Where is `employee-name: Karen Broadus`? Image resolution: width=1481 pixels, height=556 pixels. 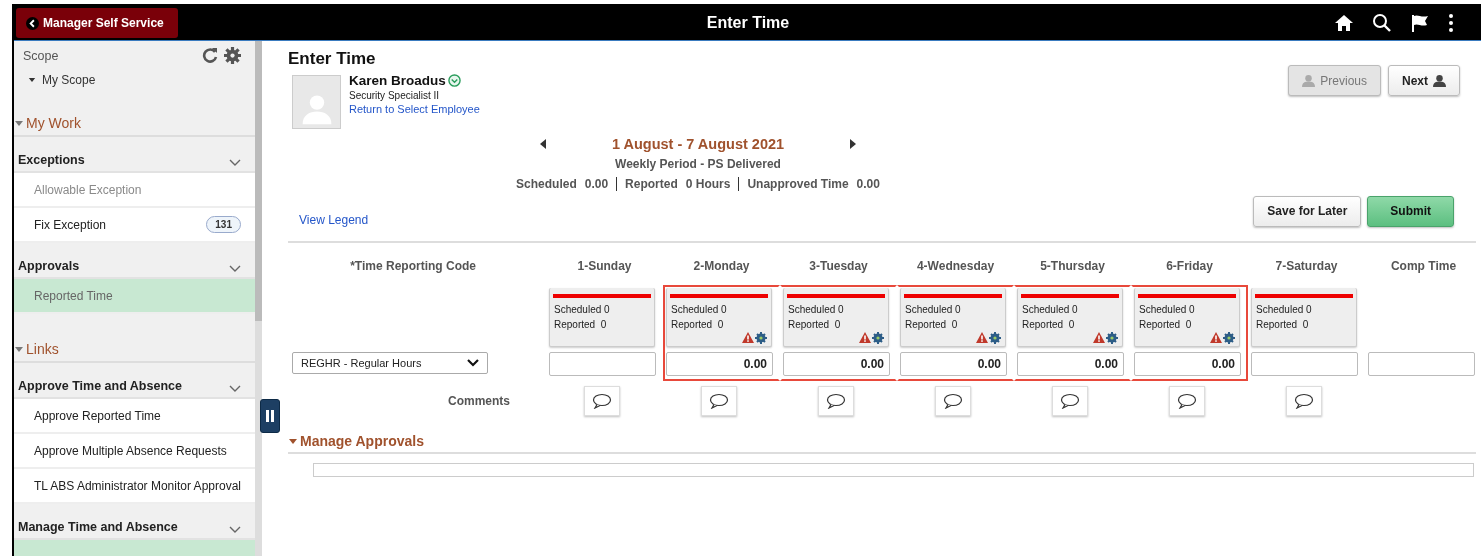
employee-name: Karen Broadus is located at coordinates (397, 80).